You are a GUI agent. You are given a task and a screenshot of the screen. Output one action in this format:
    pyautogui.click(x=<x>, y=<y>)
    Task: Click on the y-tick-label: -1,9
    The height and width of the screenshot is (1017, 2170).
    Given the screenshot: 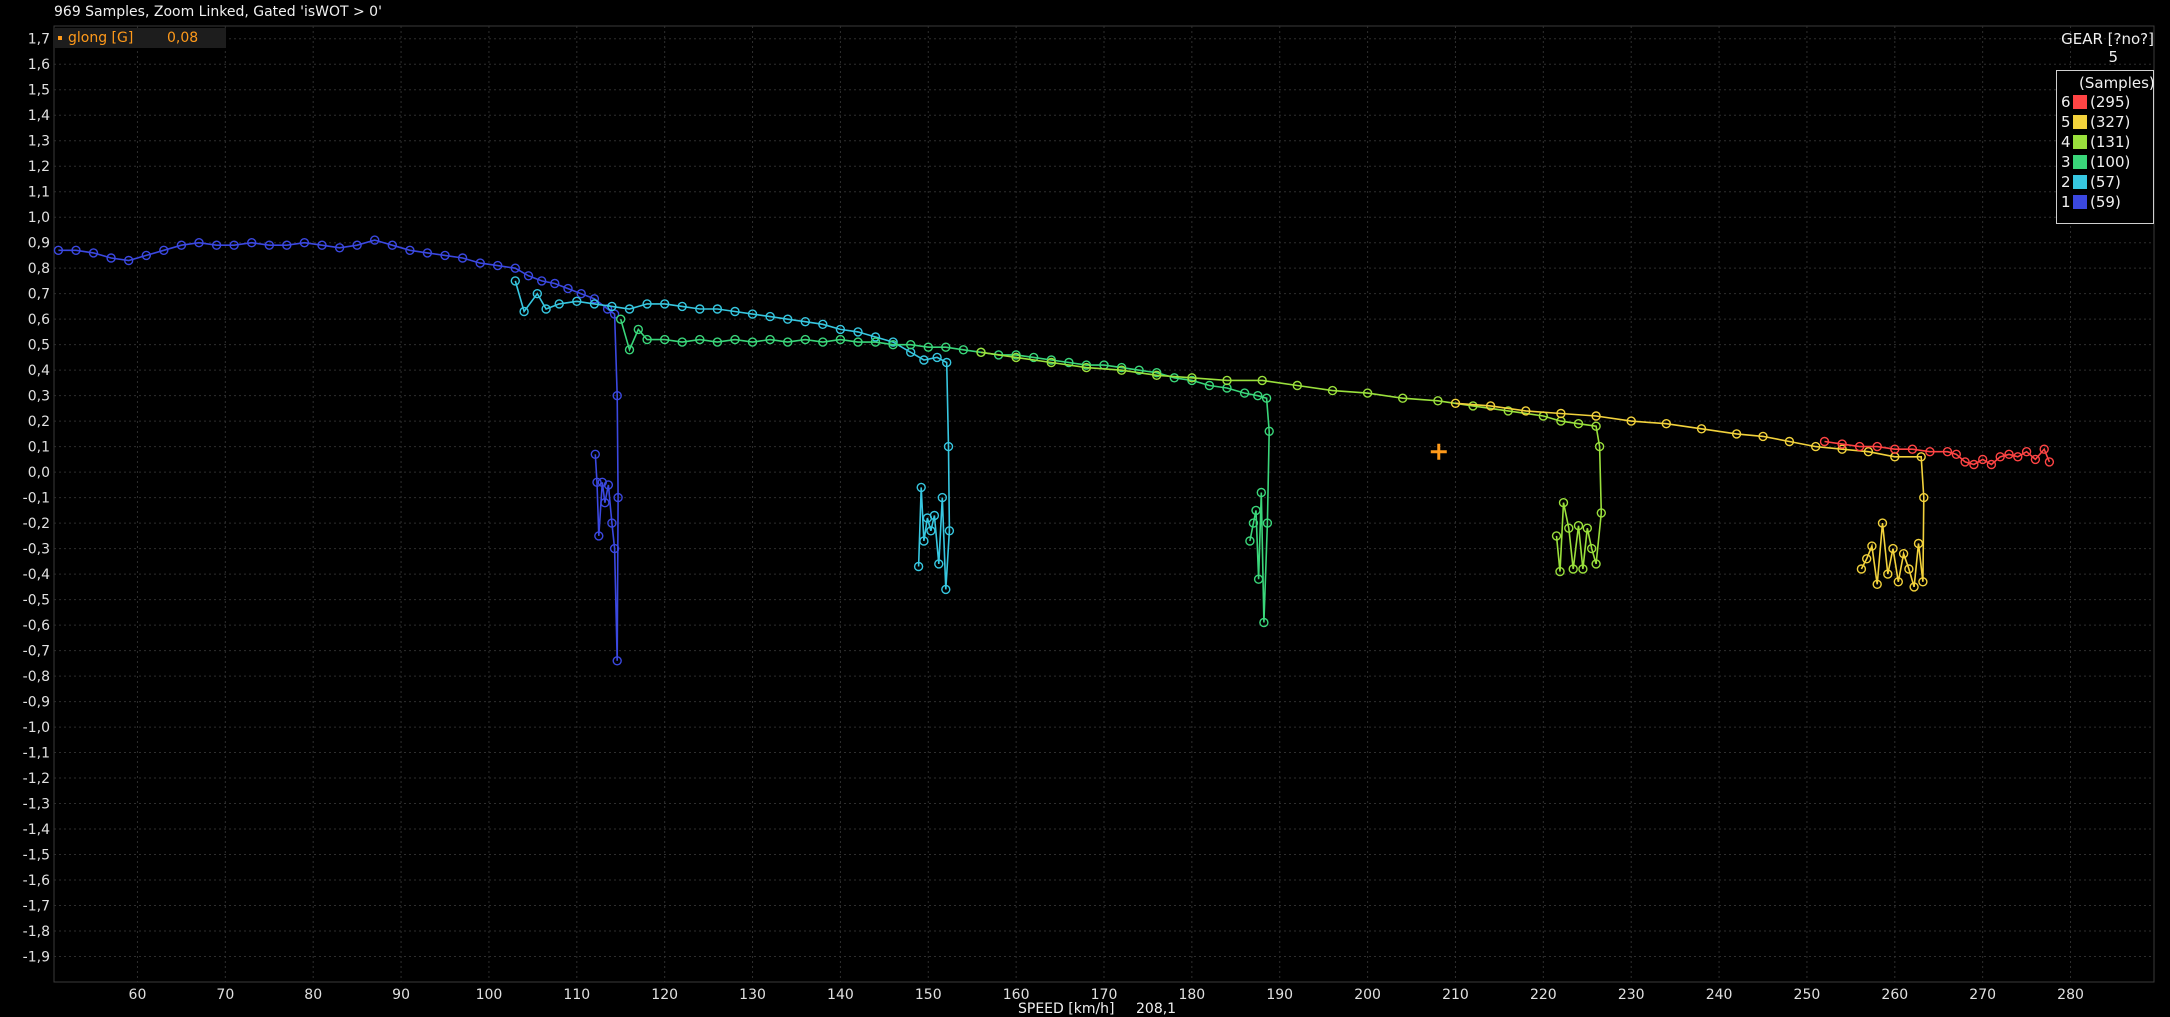 What is the action you would take?
    pyautogui.click(x=36, y=958)
    